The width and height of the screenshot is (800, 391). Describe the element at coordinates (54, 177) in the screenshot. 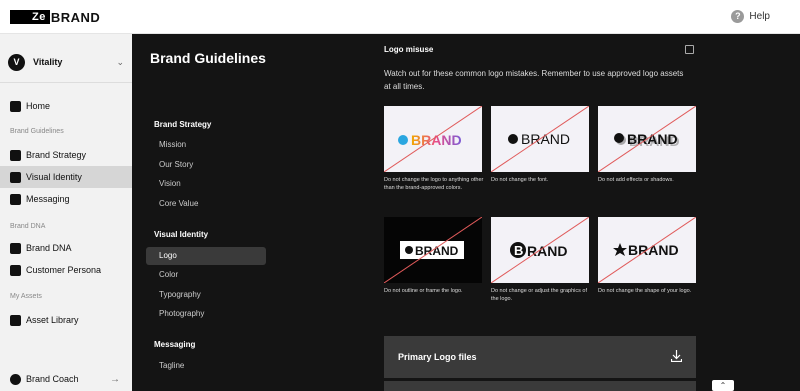

I see `sidebar-item-label: Visual Identity` at that location.